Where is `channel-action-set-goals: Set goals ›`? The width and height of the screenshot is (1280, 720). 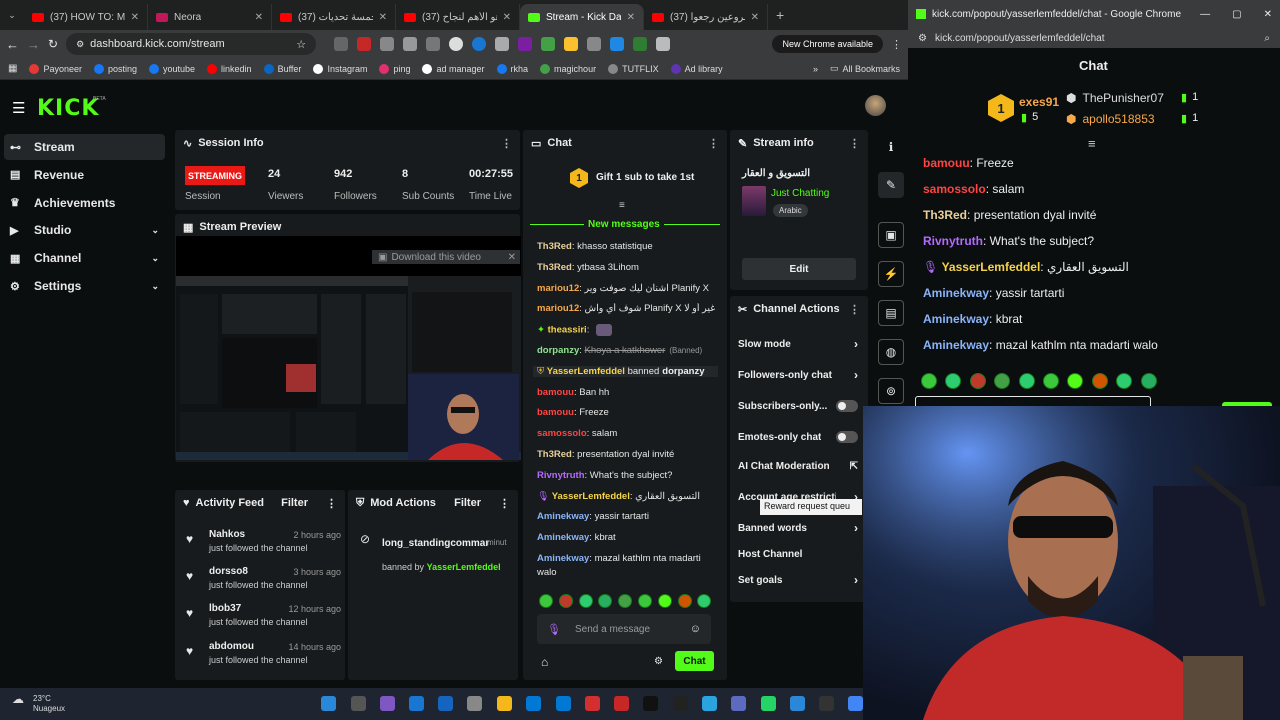
channel-action-set-goals: Set goals › is located at coordinates (798, 580).